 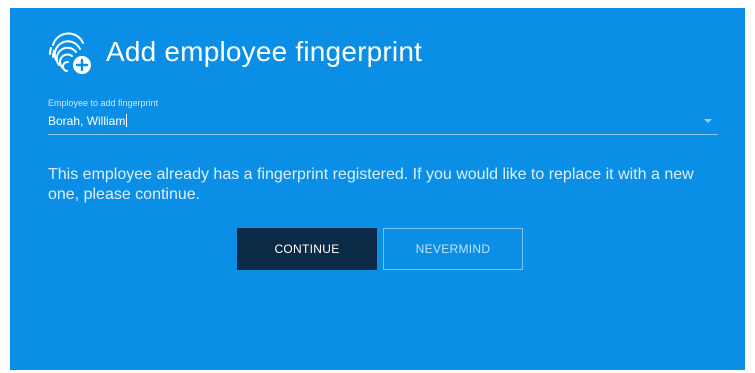 I want to click on employee-field-value: Borah, William, so click(x=86, y=121).